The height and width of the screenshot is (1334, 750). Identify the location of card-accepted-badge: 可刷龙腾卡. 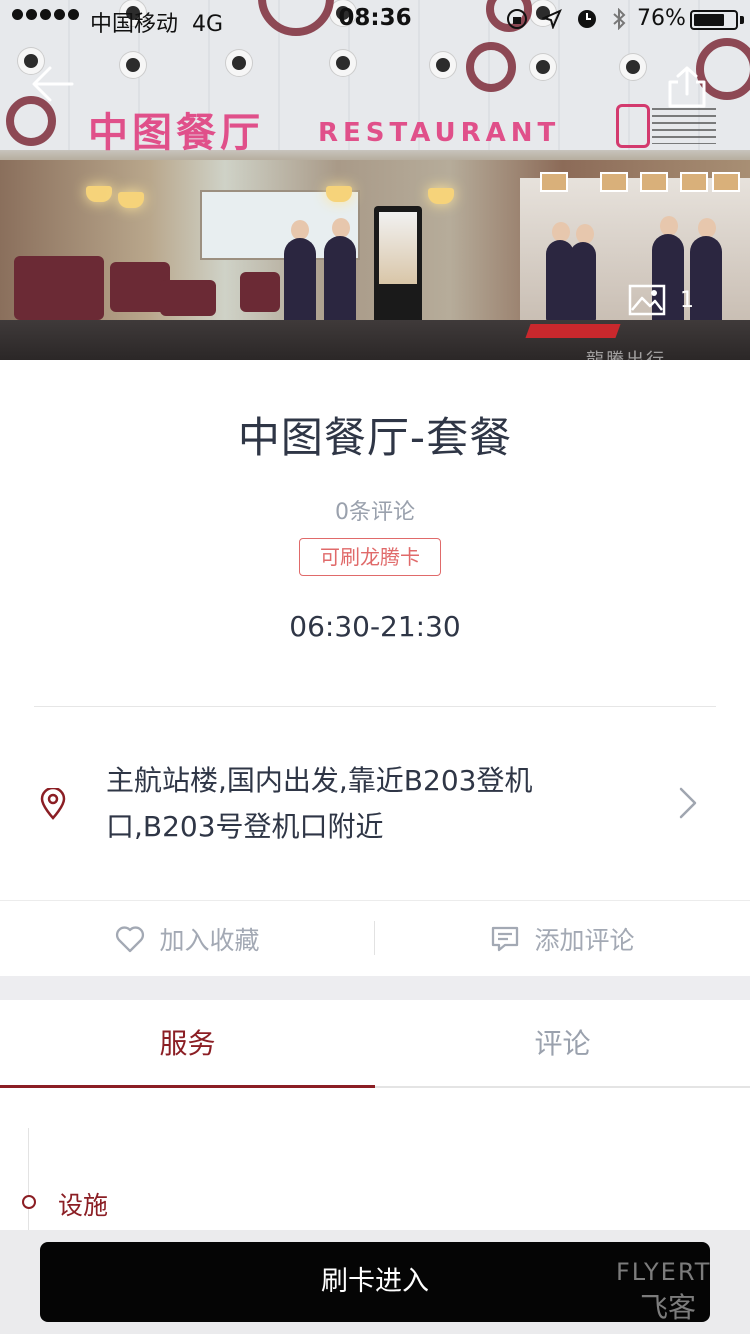
(370, 557).